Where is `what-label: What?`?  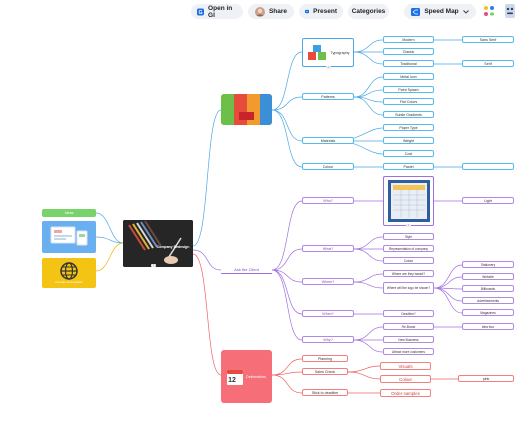
what-label: What? is located at coordinates (328, 248).